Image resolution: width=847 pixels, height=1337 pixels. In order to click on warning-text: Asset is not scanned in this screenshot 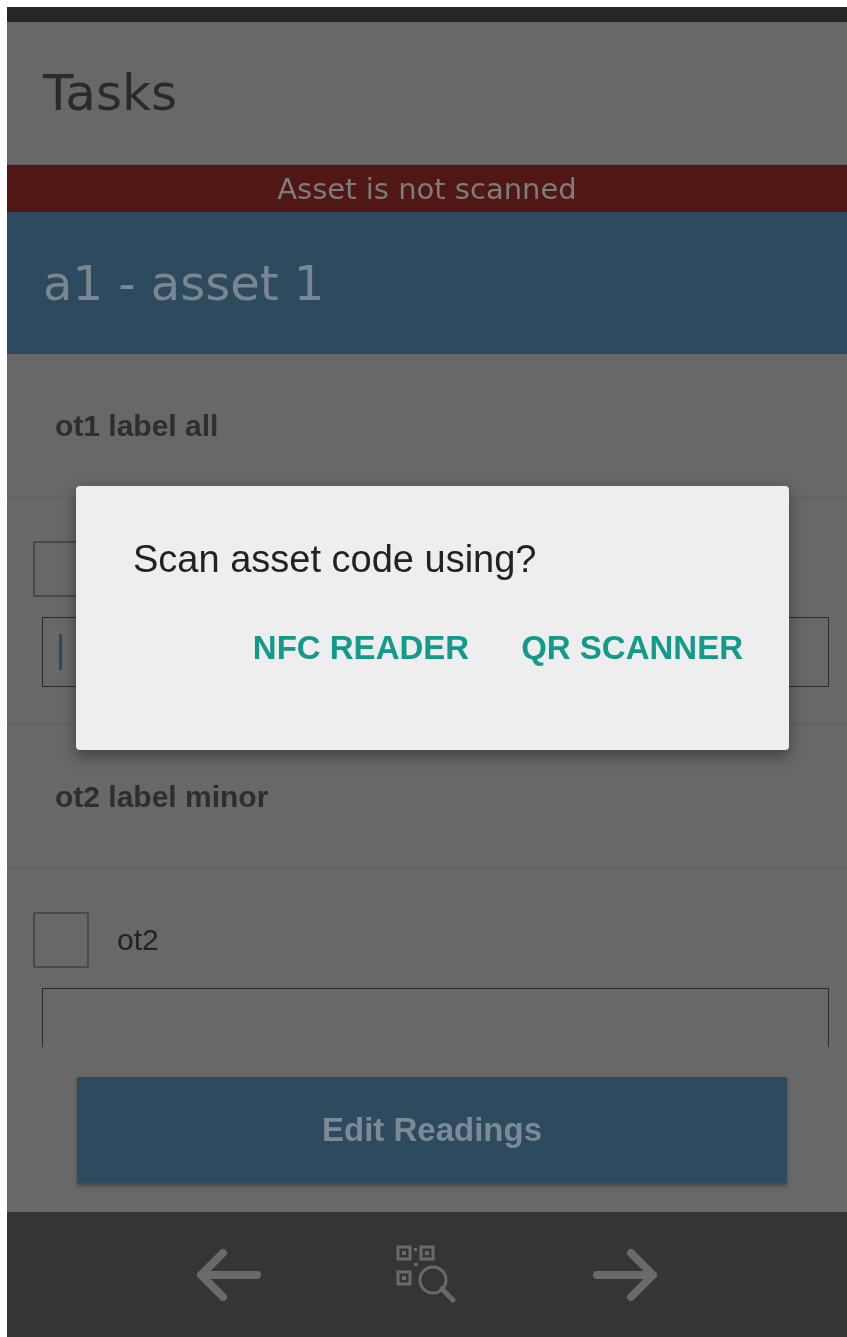, I will do `click(427, 188)`.